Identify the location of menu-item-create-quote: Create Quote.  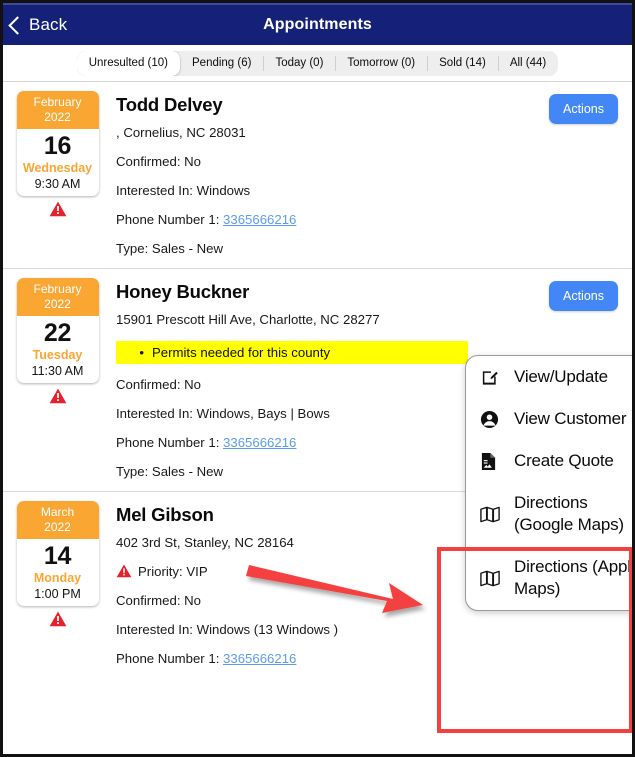
(549, 461).